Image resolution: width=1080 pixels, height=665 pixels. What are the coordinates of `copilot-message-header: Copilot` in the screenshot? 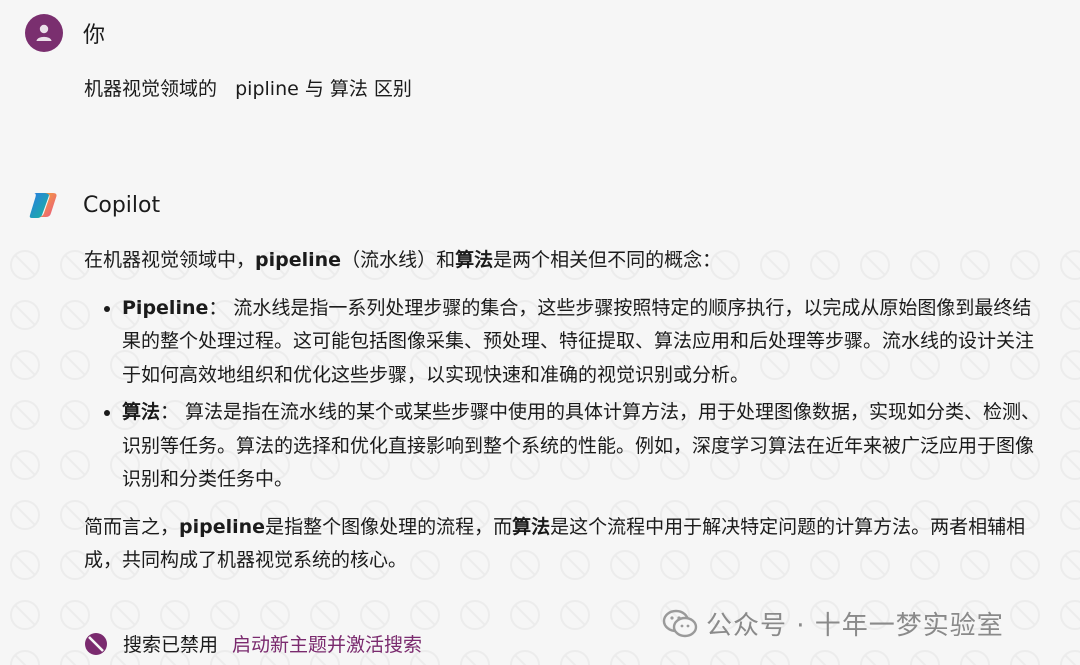 It's located at (92, 205).